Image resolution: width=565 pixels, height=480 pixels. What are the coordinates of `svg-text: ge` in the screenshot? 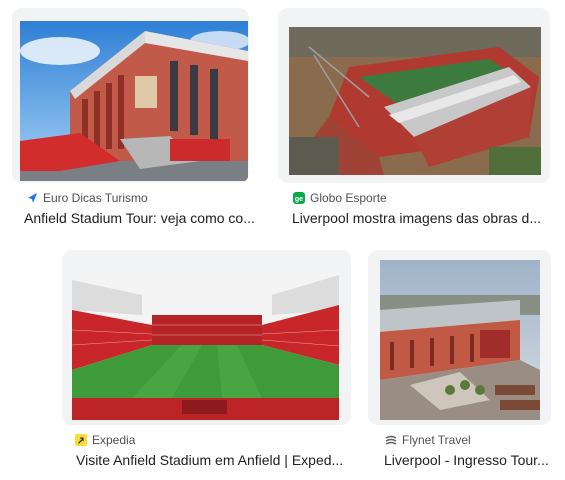 It's located at (299, 199).